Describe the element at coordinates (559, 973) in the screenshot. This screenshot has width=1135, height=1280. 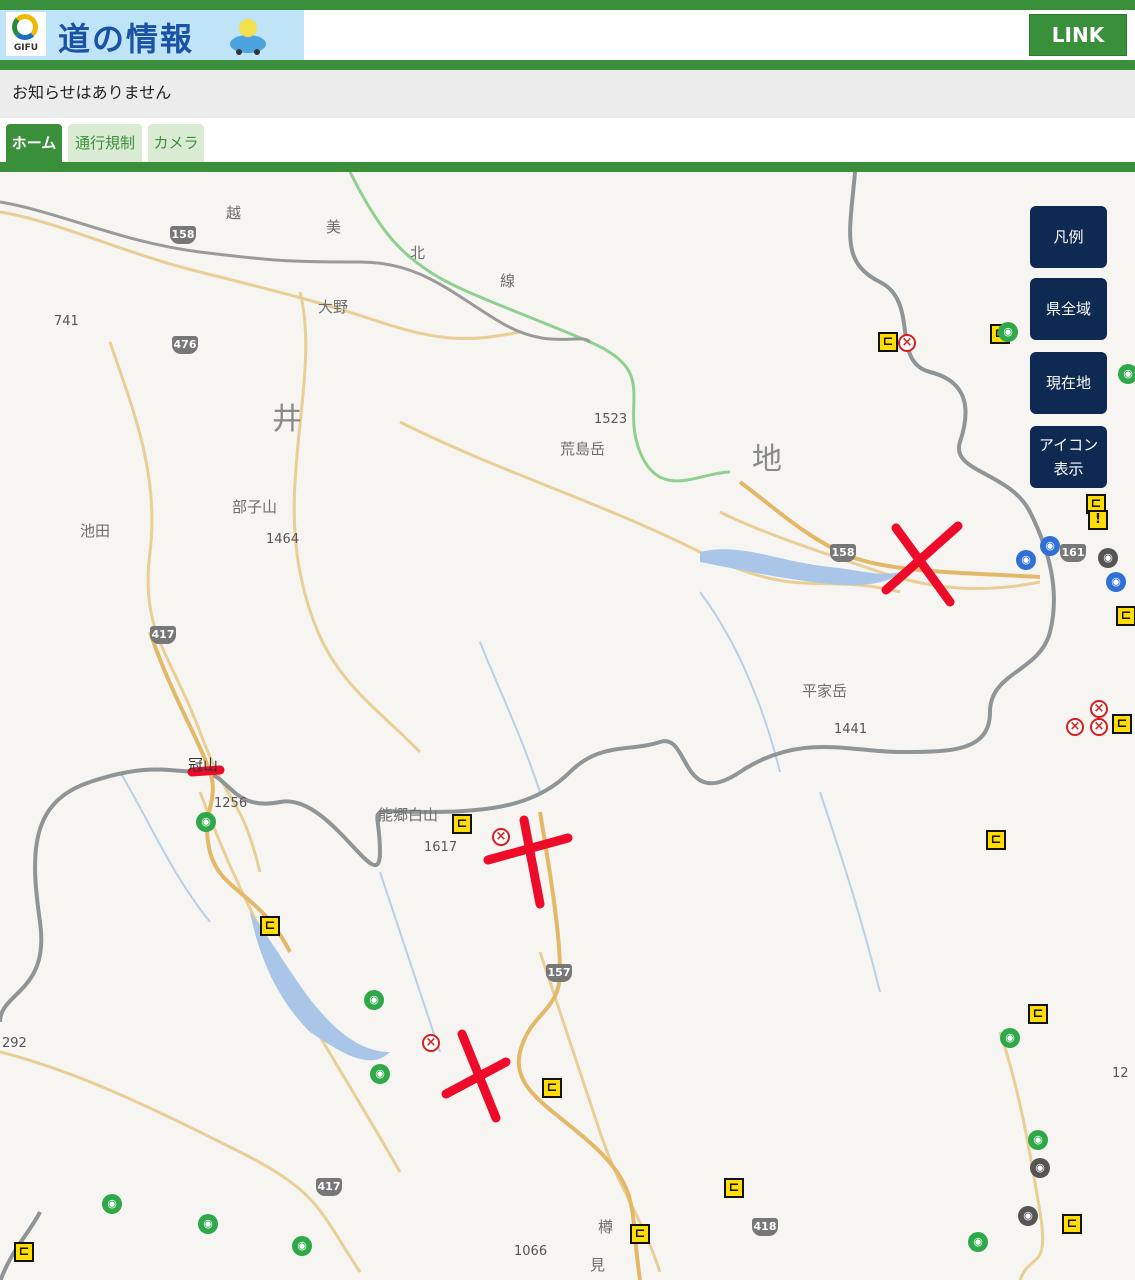
I see `route-shield: 157` at that location.